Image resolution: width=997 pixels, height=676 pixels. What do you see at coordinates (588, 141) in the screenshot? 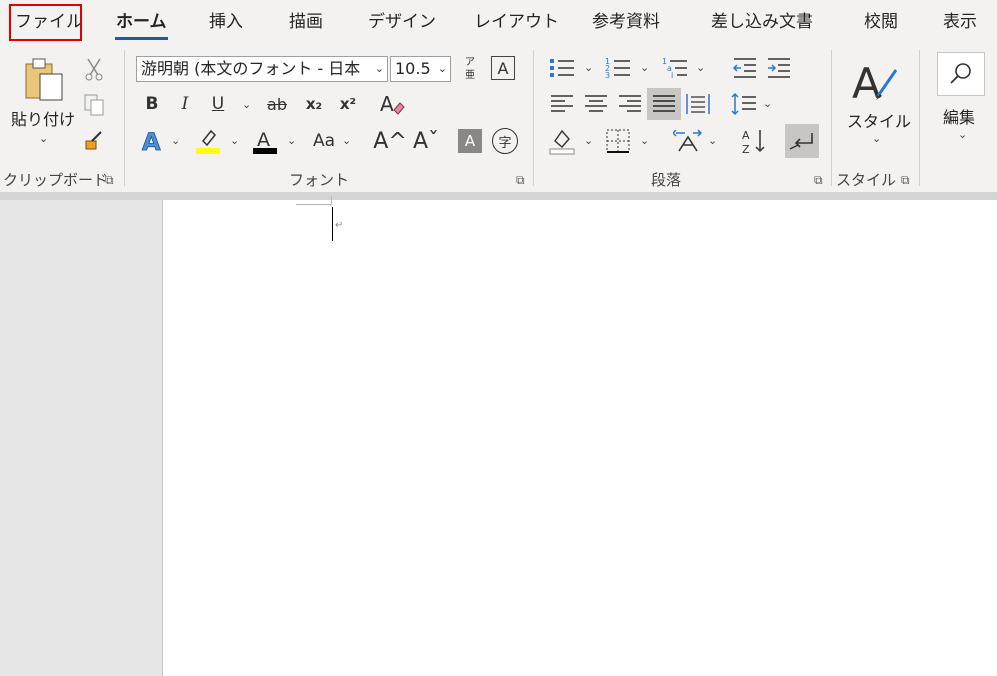
I see `shading-chevron-down-icon: ⌄` at bounding box center [588, 141].